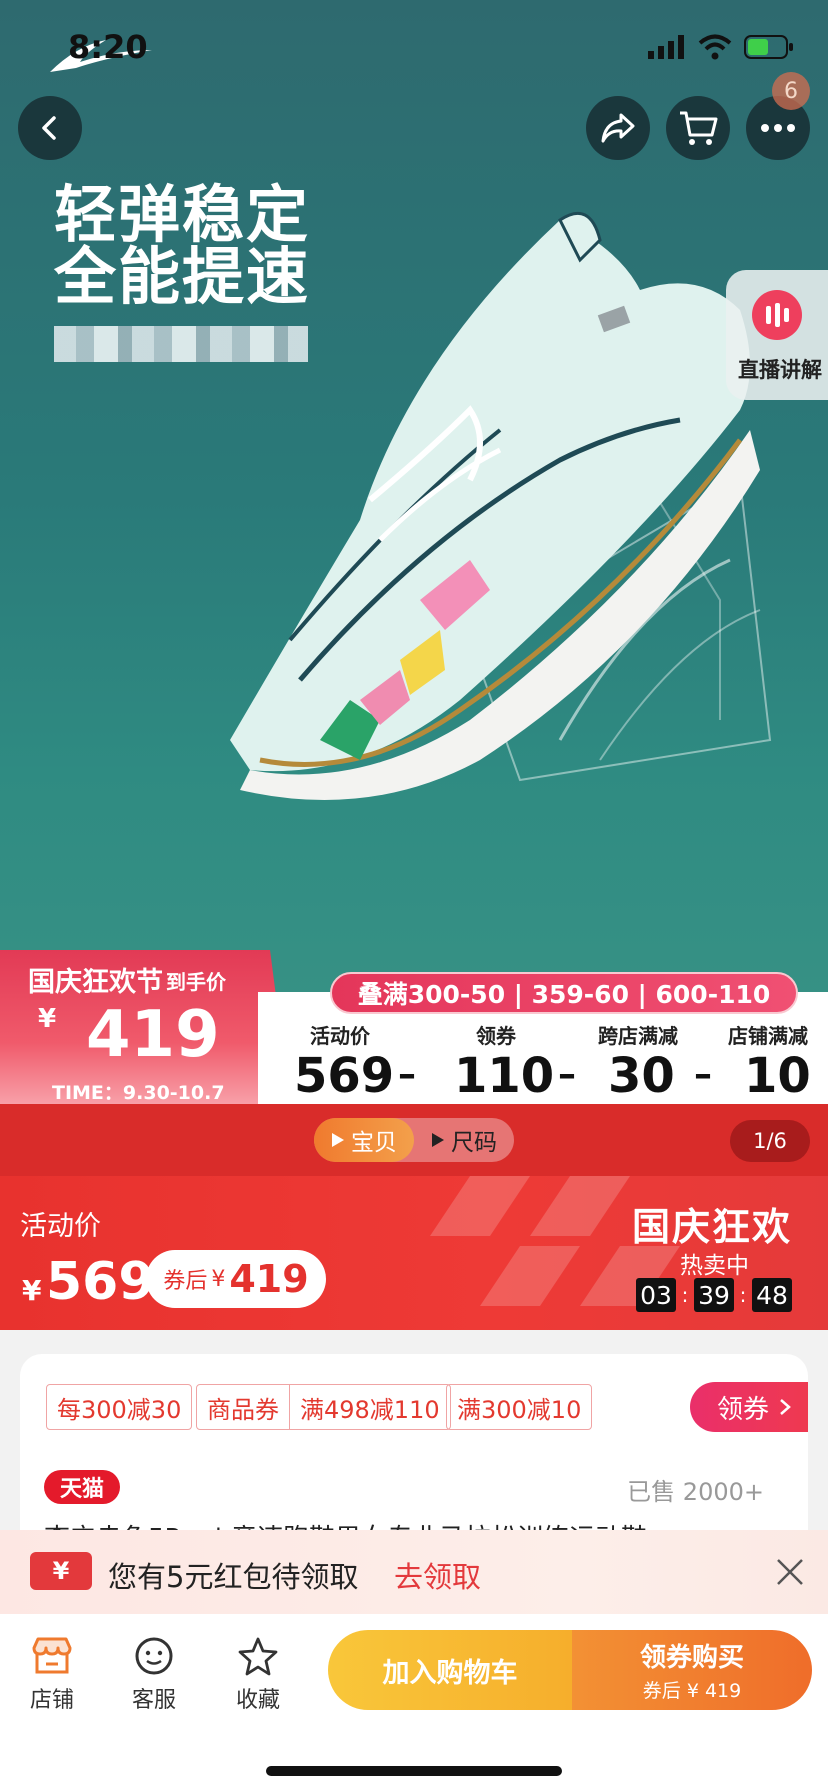  Describe the element at coordinates (785, 1407) in the screenshot. I see `chevron-right-icon` at that location.